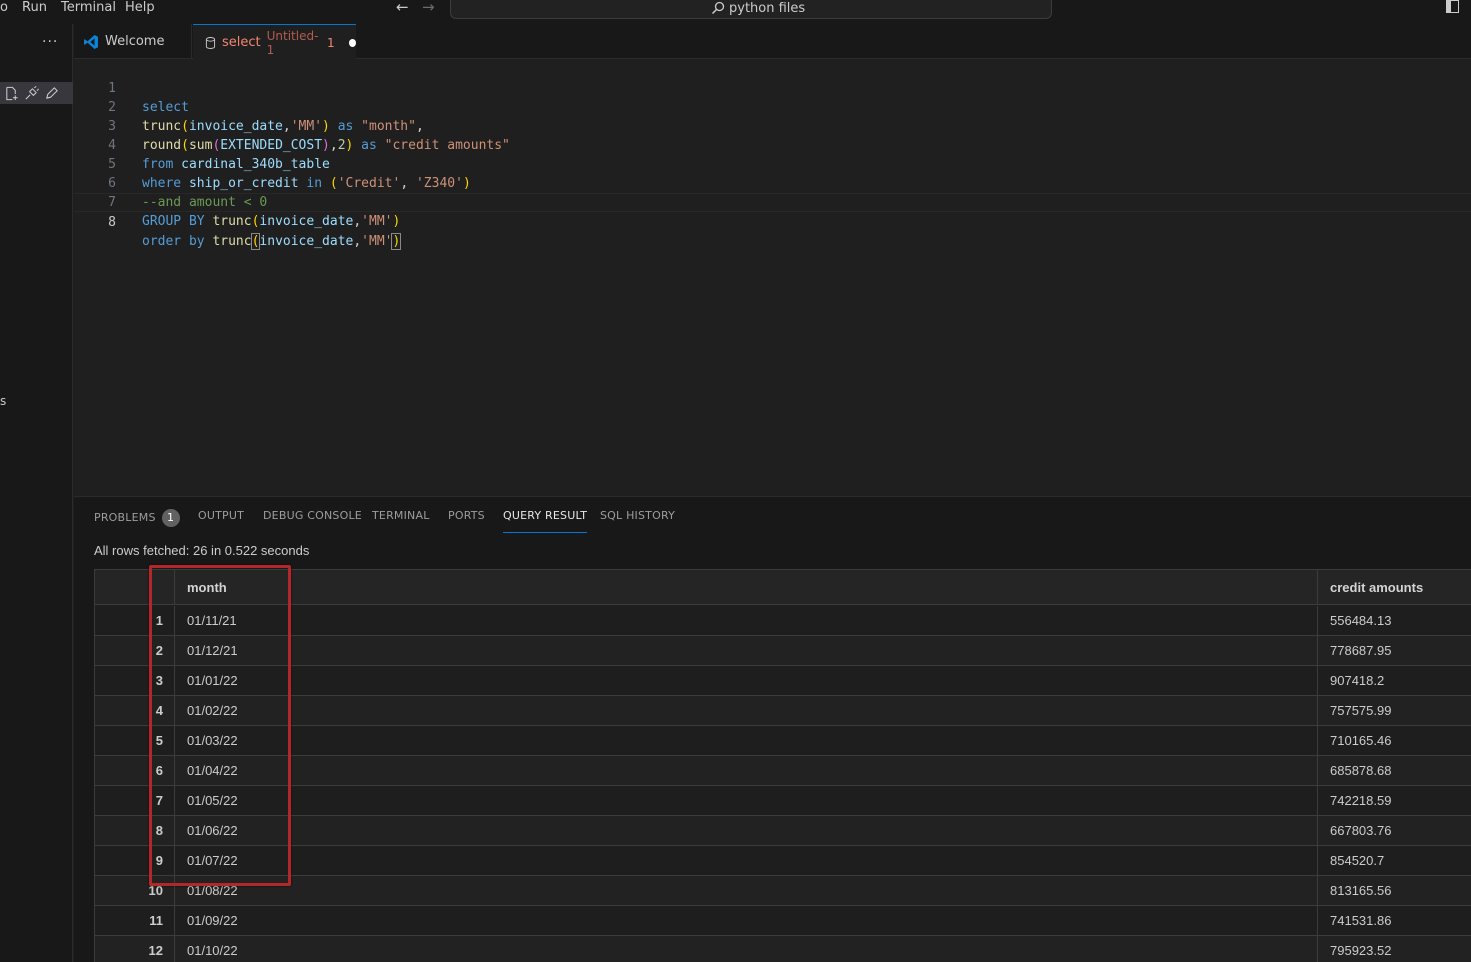  I want to click on credit-amount-cell: 742218.59, so click(1394, 800).